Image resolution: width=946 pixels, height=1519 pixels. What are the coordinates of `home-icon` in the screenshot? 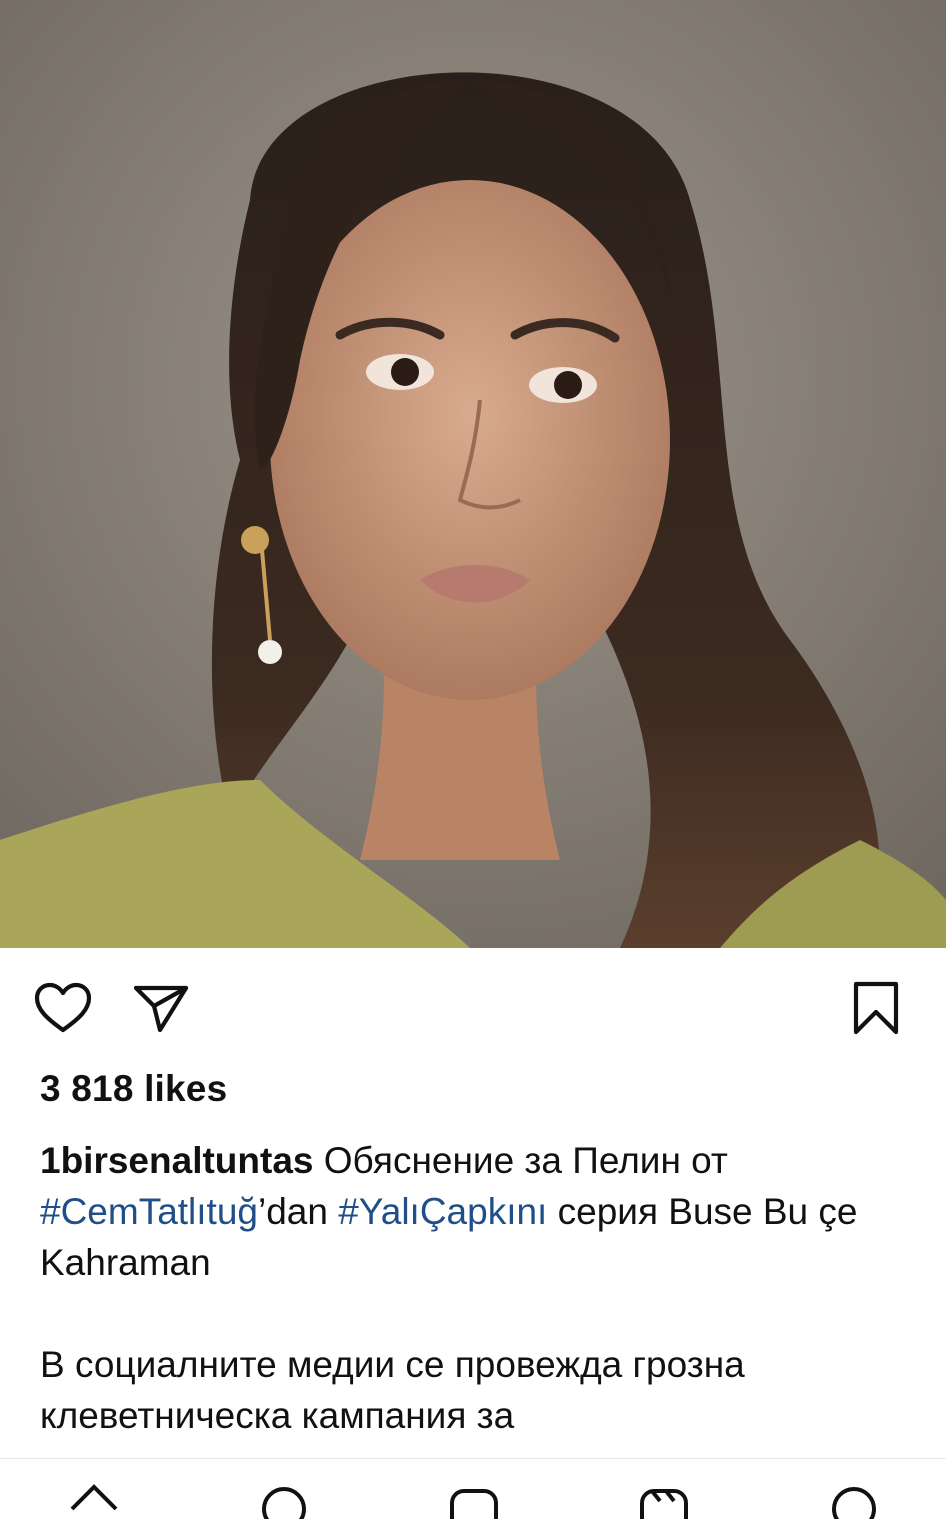 It's located at (94, 1499).